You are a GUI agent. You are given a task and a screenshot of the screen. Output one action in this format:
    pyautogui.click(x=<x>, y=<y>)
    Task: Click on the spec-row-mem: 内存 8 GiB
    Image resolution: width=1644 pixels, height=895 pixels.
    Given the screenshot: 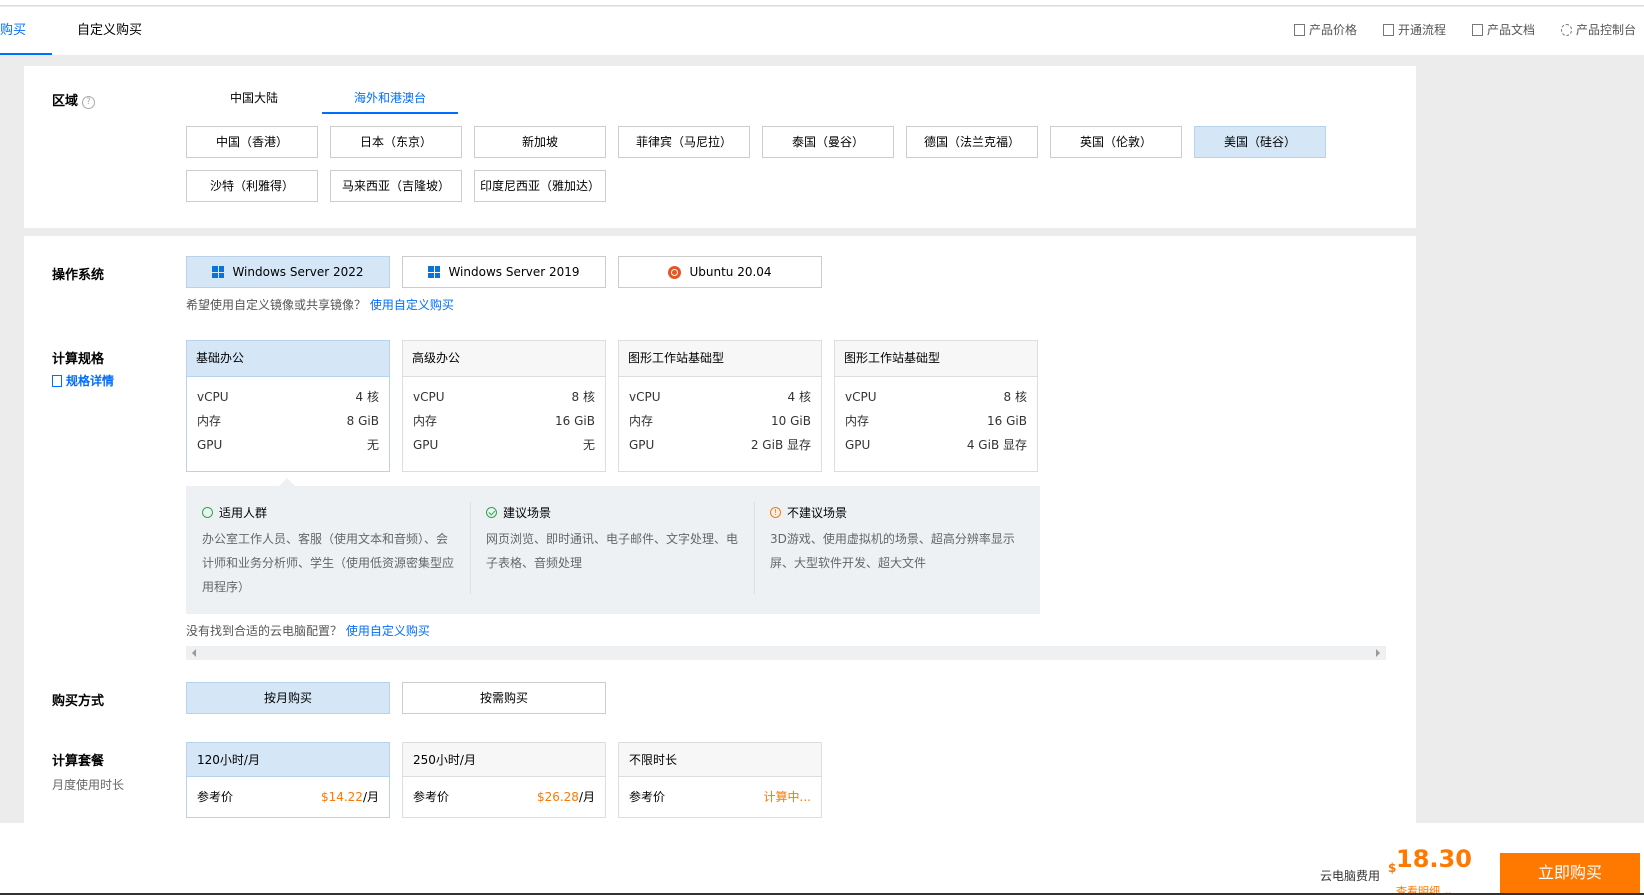 What is the action you would take?
    pyautogui.click(x=288, y=421)
    